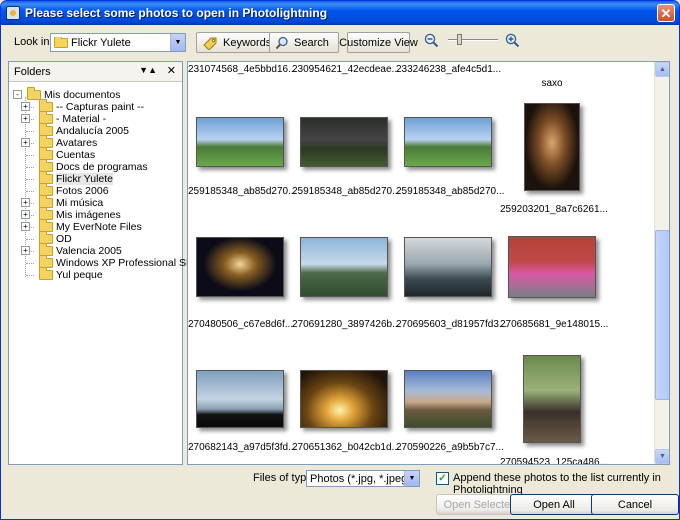 This screenshot has width=680, height=520. Describe the element at coordinates (64, 239) in the screenshot. I see `folder-label: OD` at that location.